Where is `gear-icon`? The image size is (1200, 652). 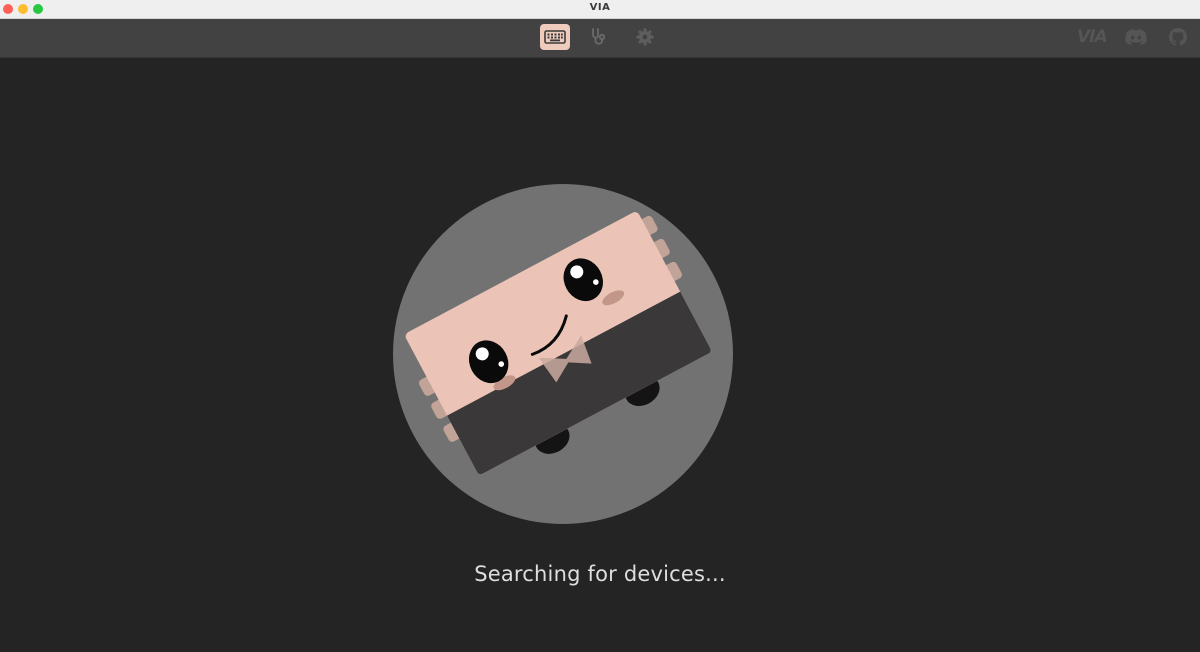 gear-icon is located at coordinates (645, 37).